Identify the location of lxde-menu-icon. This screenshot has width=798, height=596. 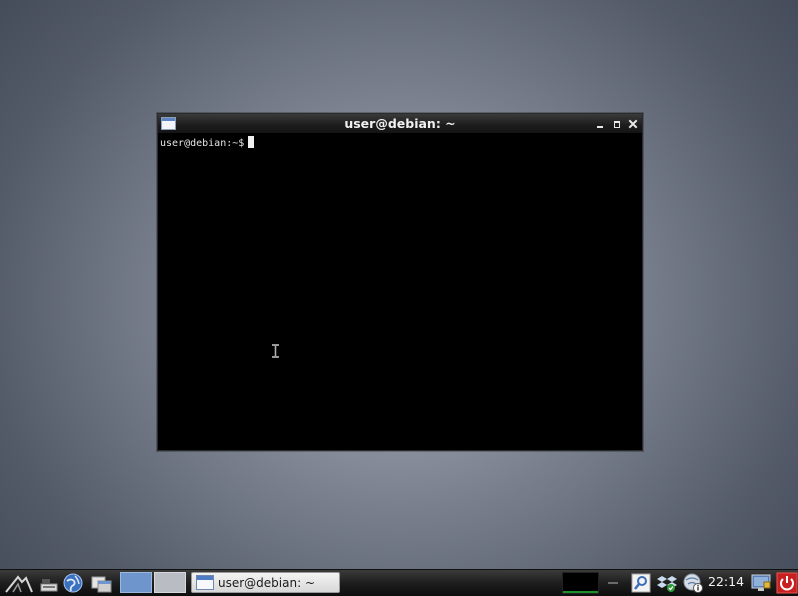
(19, 583).